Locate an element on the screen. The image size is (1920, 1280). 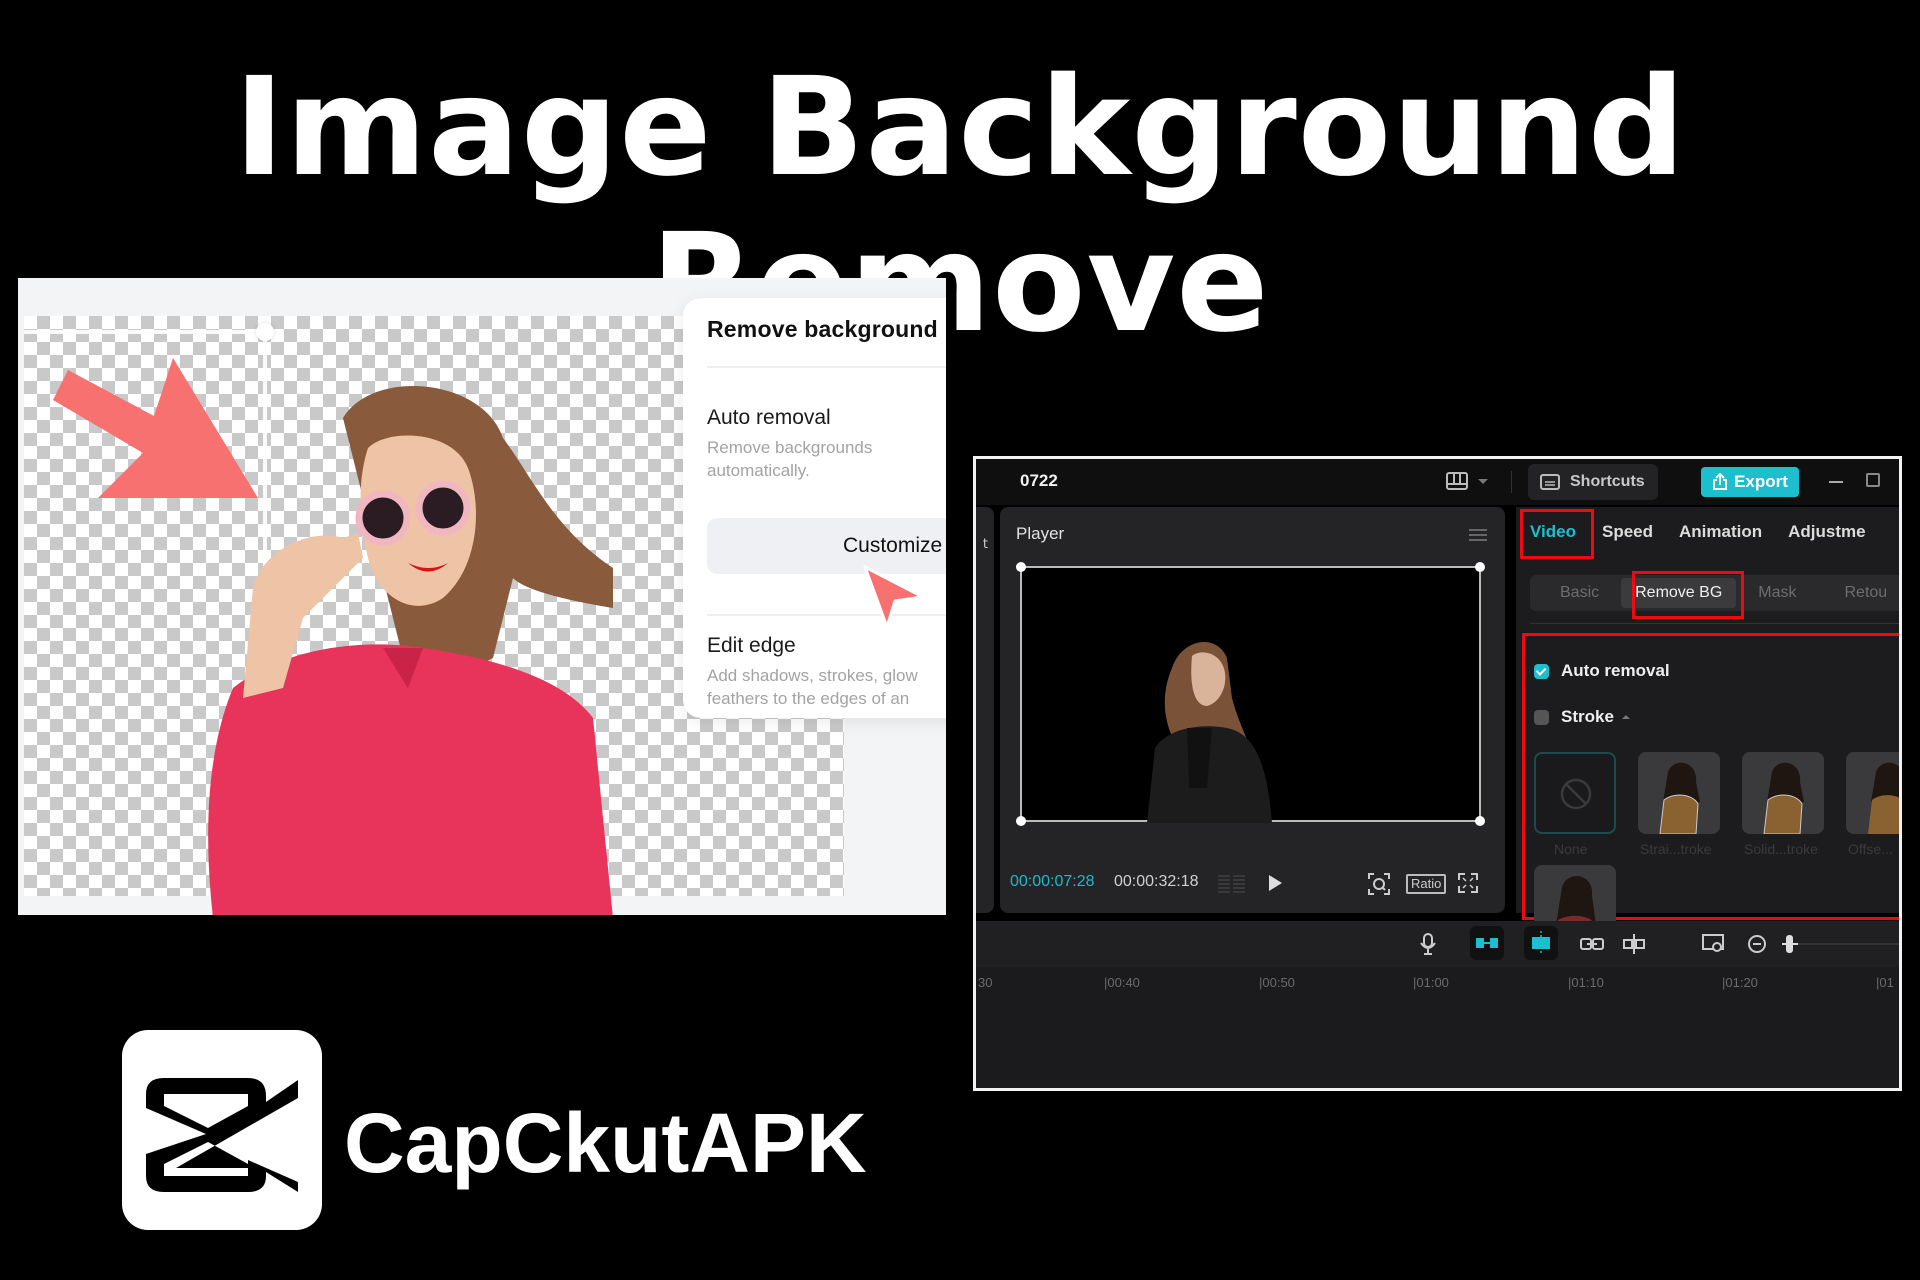
ruler-label: 30 is located at coordinates (985, 982).